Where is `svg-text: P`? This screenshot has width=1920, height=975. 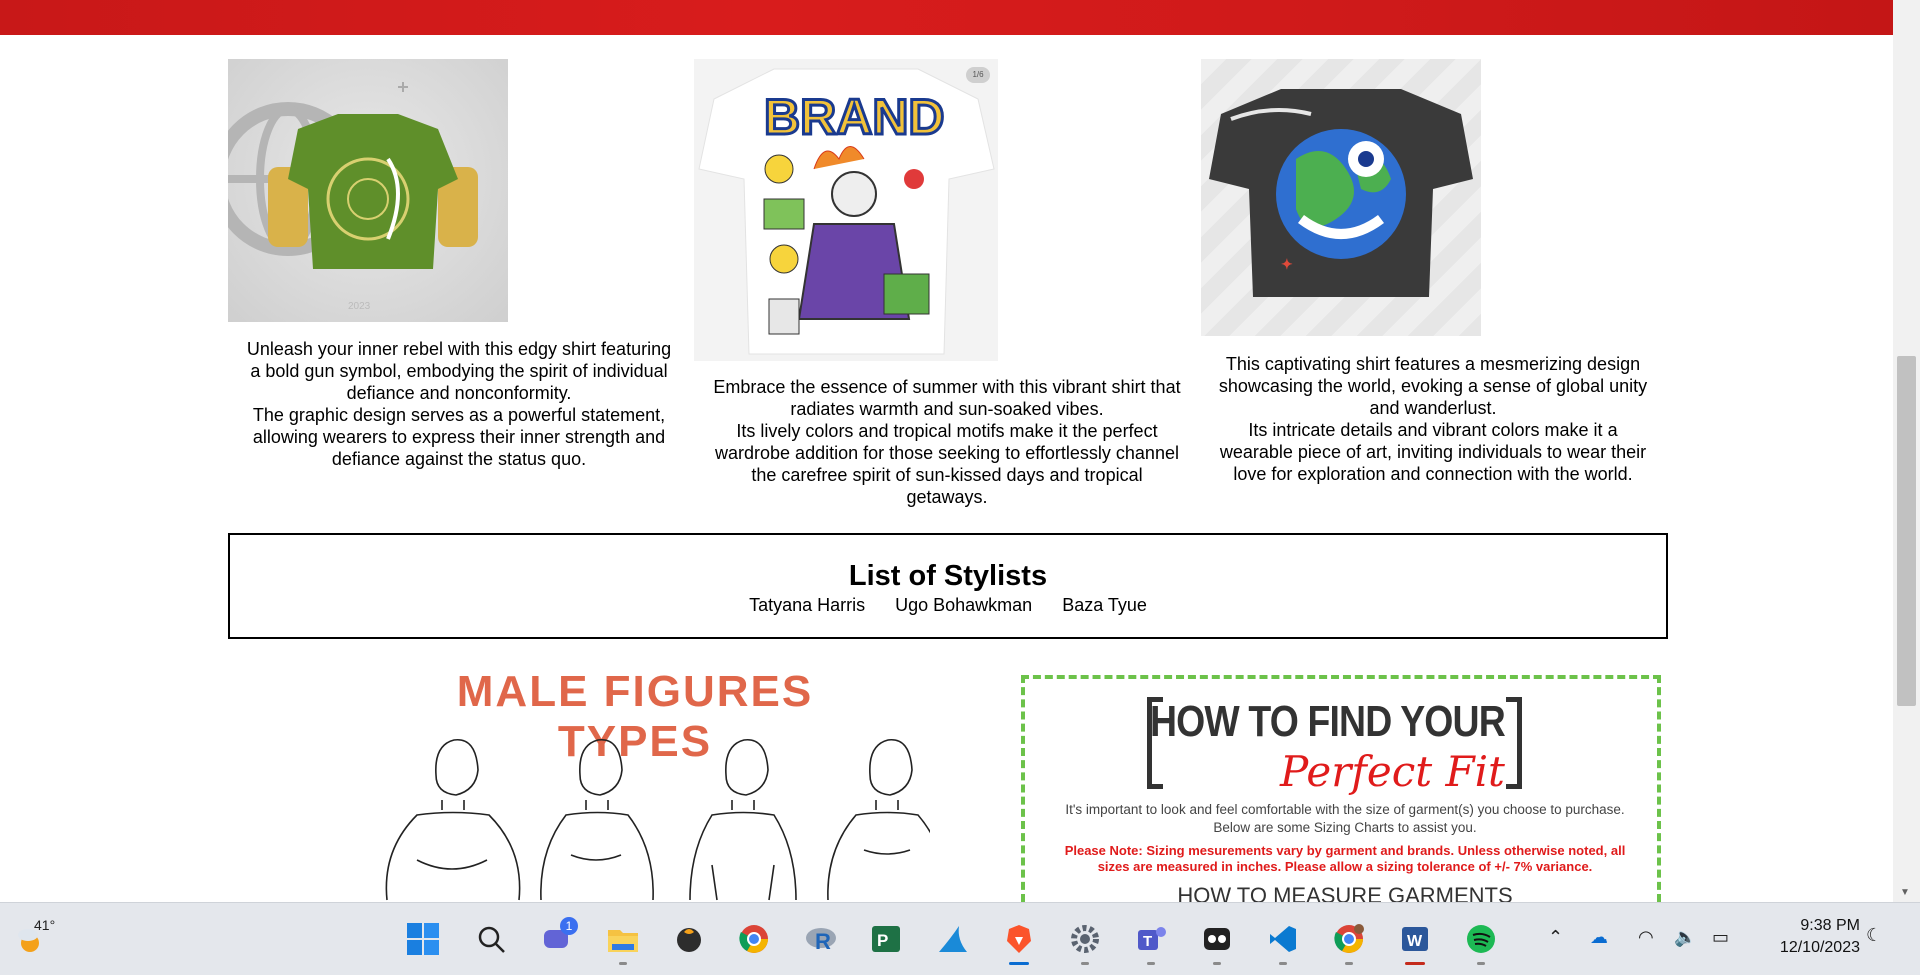
svg-text: P is located at coordinates (882, 940).